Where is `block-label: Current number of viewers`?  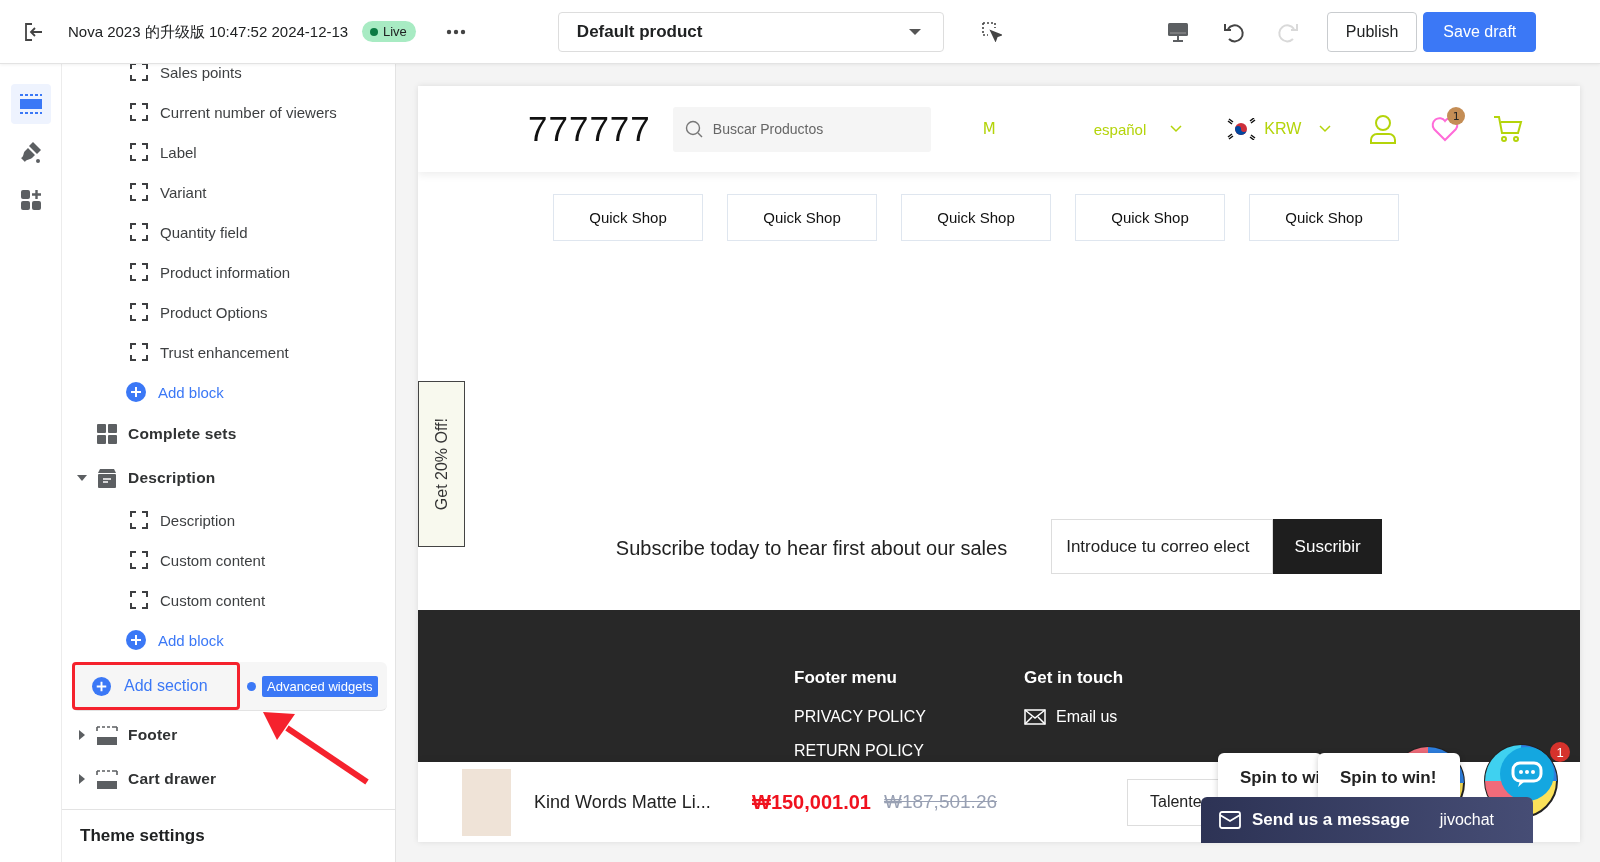
block-label: Current number of viewers is located at coordinates (248, 112).